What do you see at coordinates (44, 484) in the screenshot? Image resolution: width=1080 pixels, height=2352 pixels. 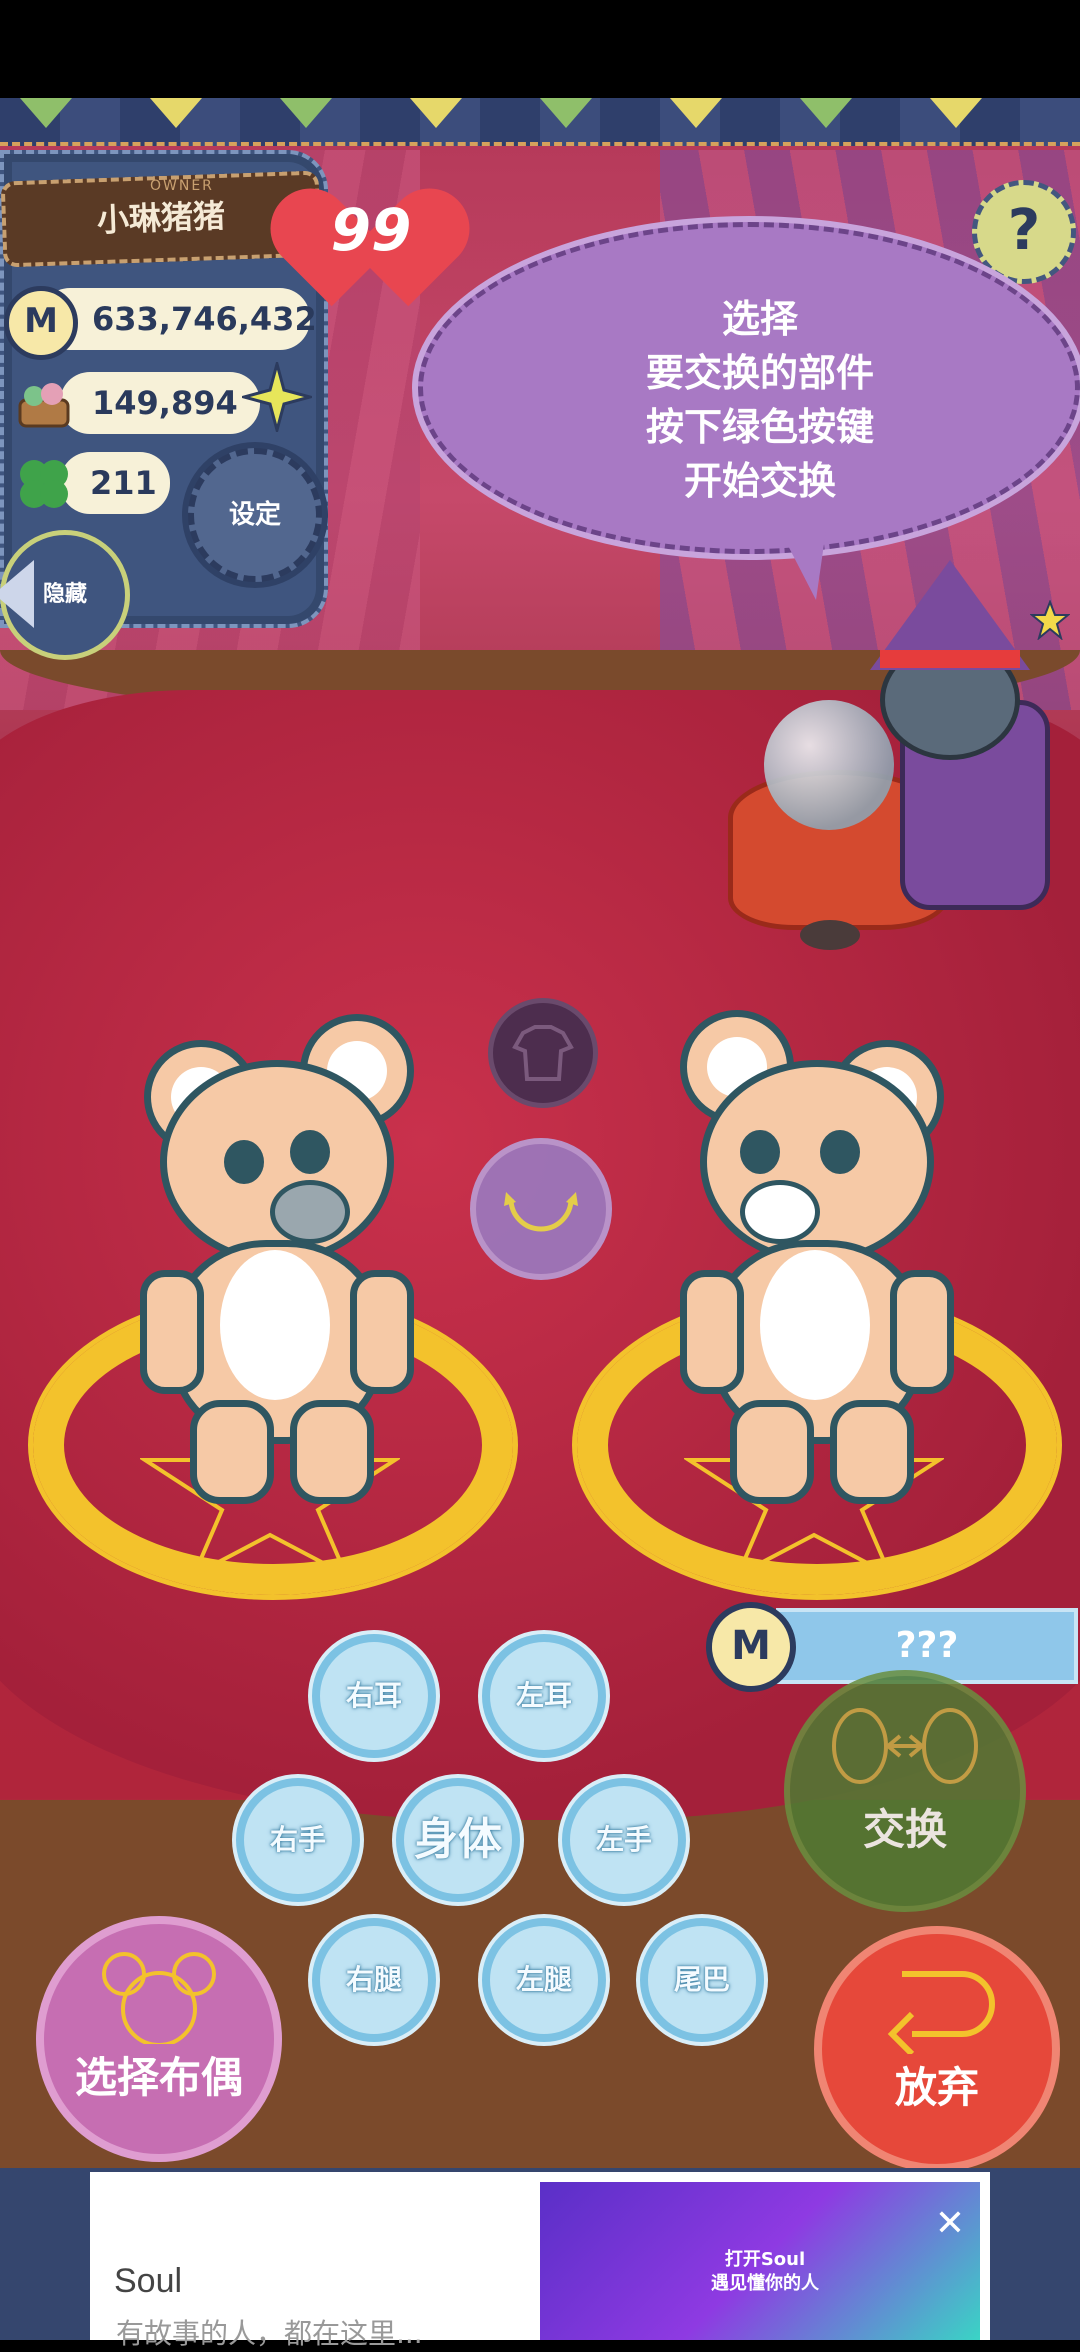 I see `clover-icon` at bounding box center [44, 484].